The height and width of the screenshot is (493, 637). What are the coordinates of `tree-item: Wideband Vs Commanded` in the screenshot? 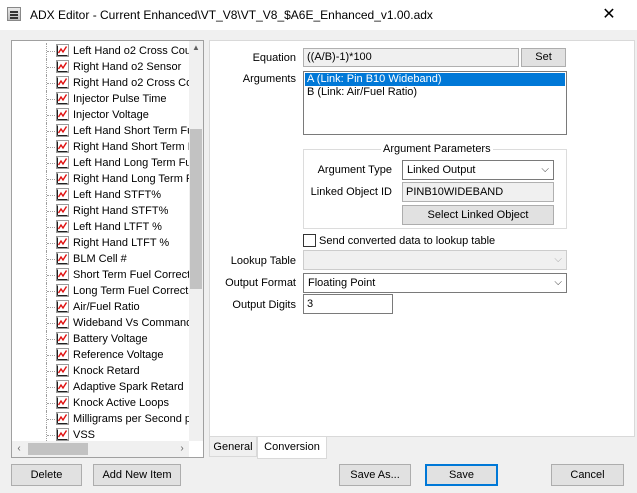 It's located at (100, 323).